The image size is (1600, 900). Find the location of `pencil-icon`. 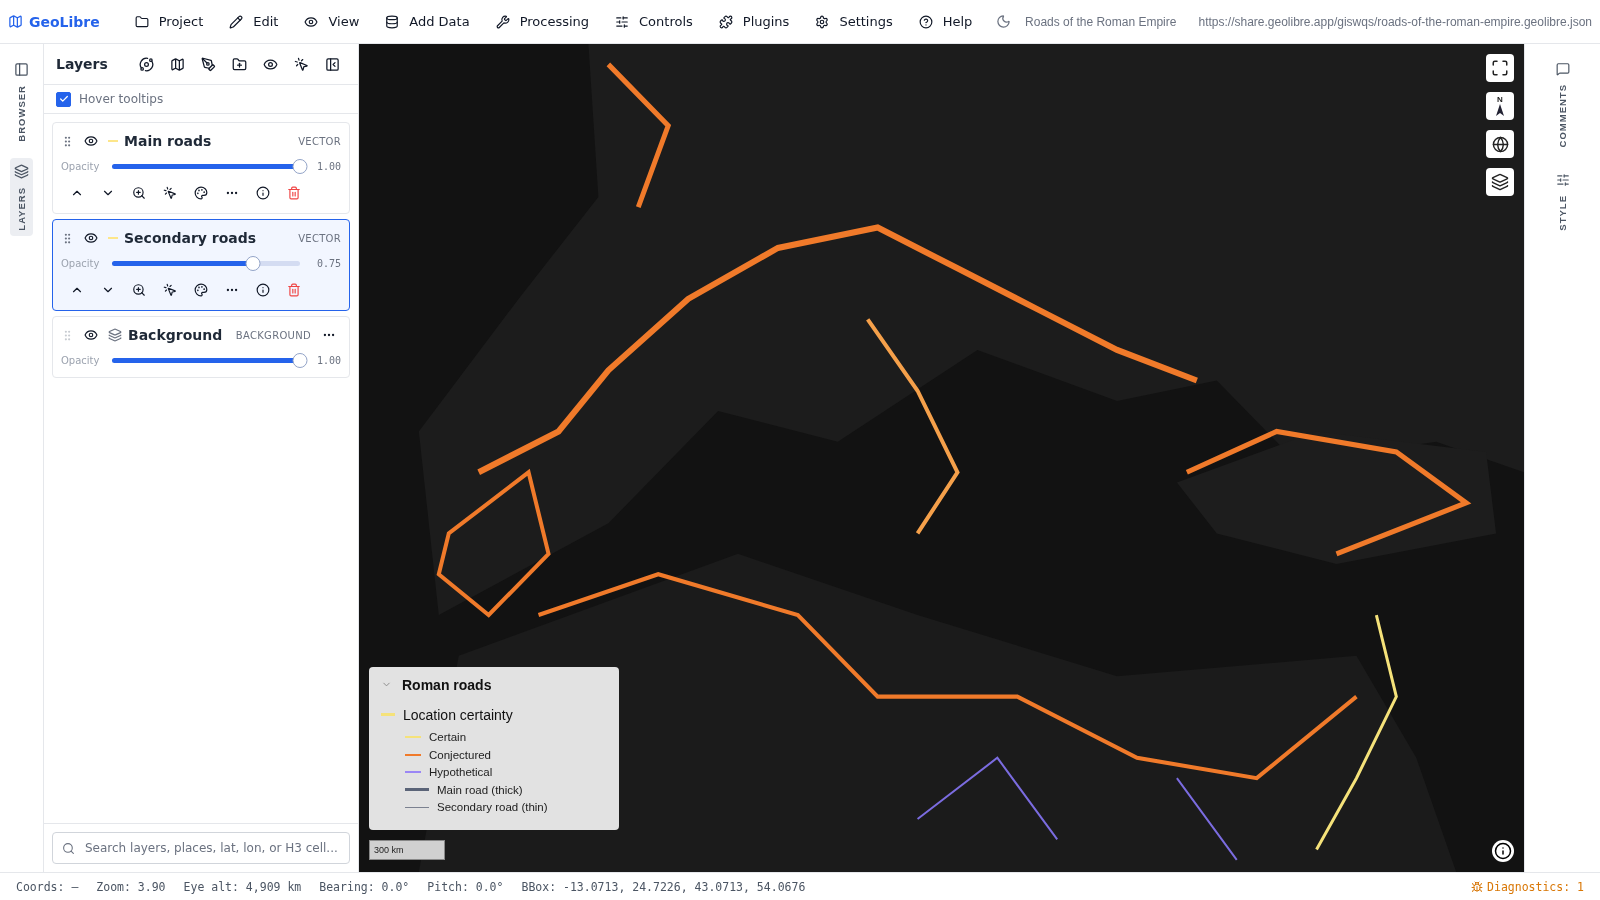

pencil-icon is located at coordinates (236, 21).